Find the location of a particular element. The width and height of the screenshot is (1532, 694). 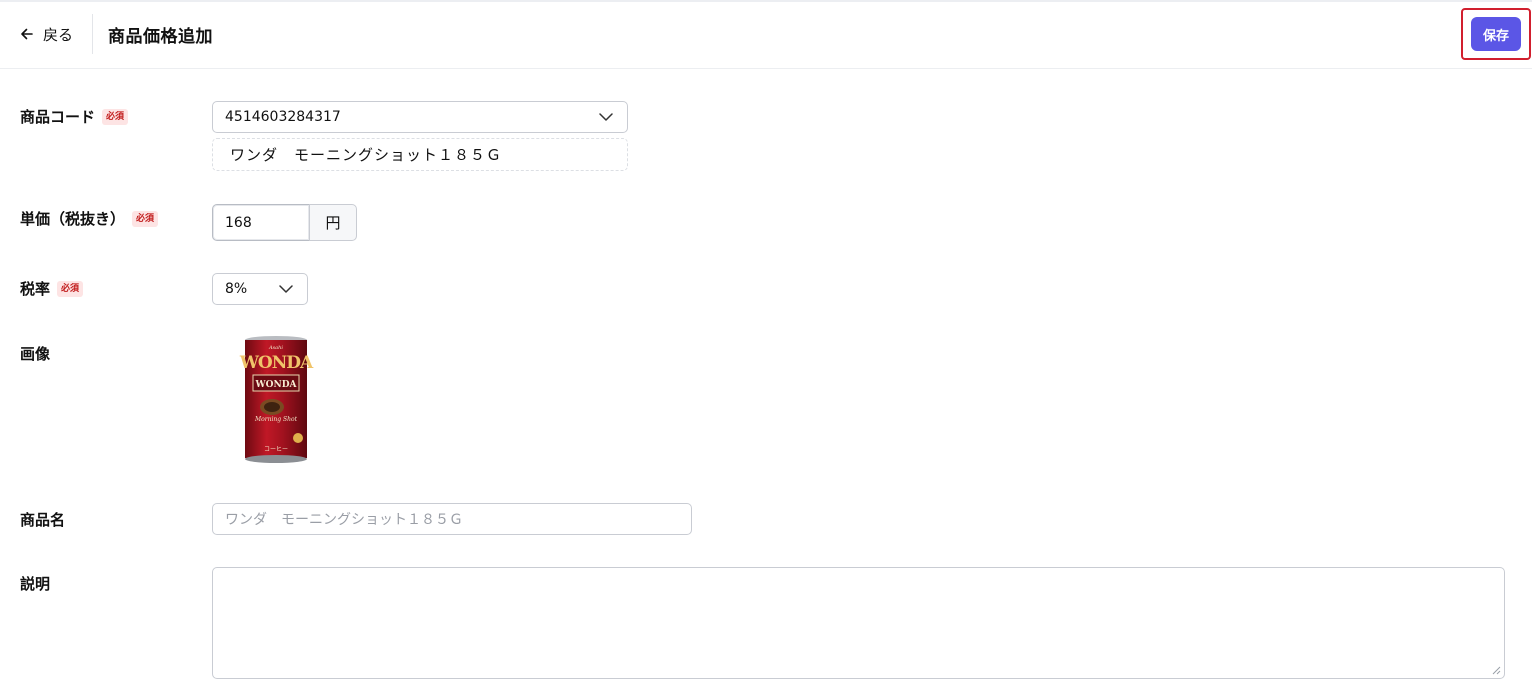

product-code-label-row: 商品コード 必須 is located at coordinates (74, 116).